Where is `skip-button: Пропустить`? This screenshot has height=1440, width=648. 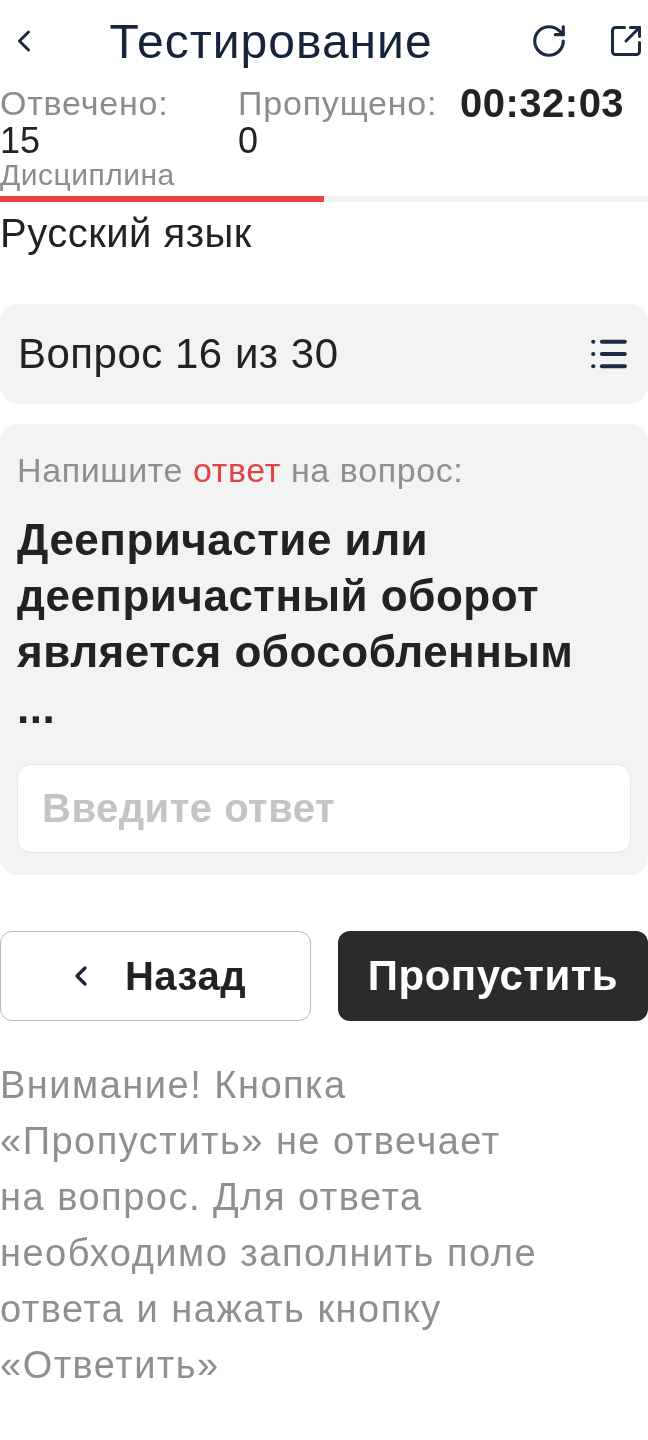
skip-button: Пропустить is located at coordinates (493, 976).